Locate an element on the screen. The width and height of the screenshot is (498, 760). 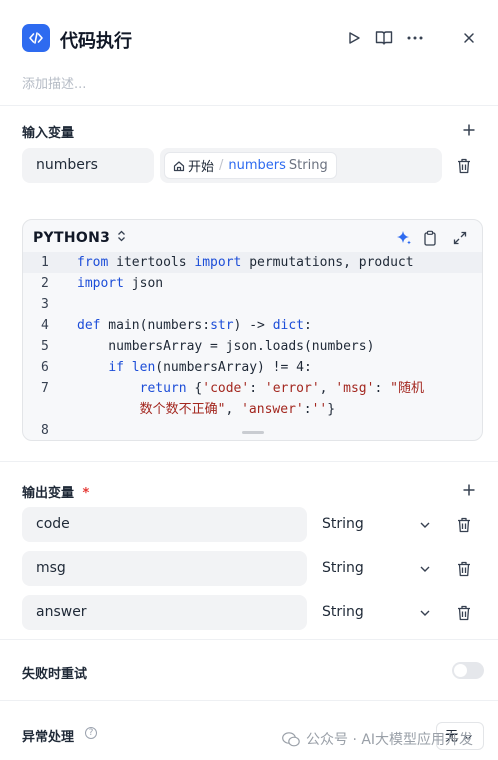
code-token: return is located at coordinates (163, 388).